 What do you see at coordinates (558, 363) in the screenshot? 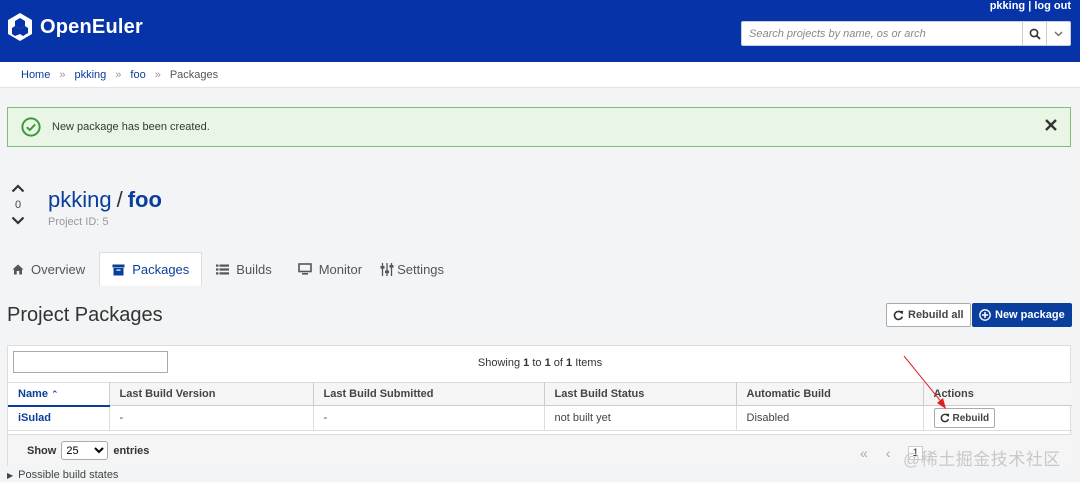
I see `info-of-word: of` at bounding box center [558, 363].